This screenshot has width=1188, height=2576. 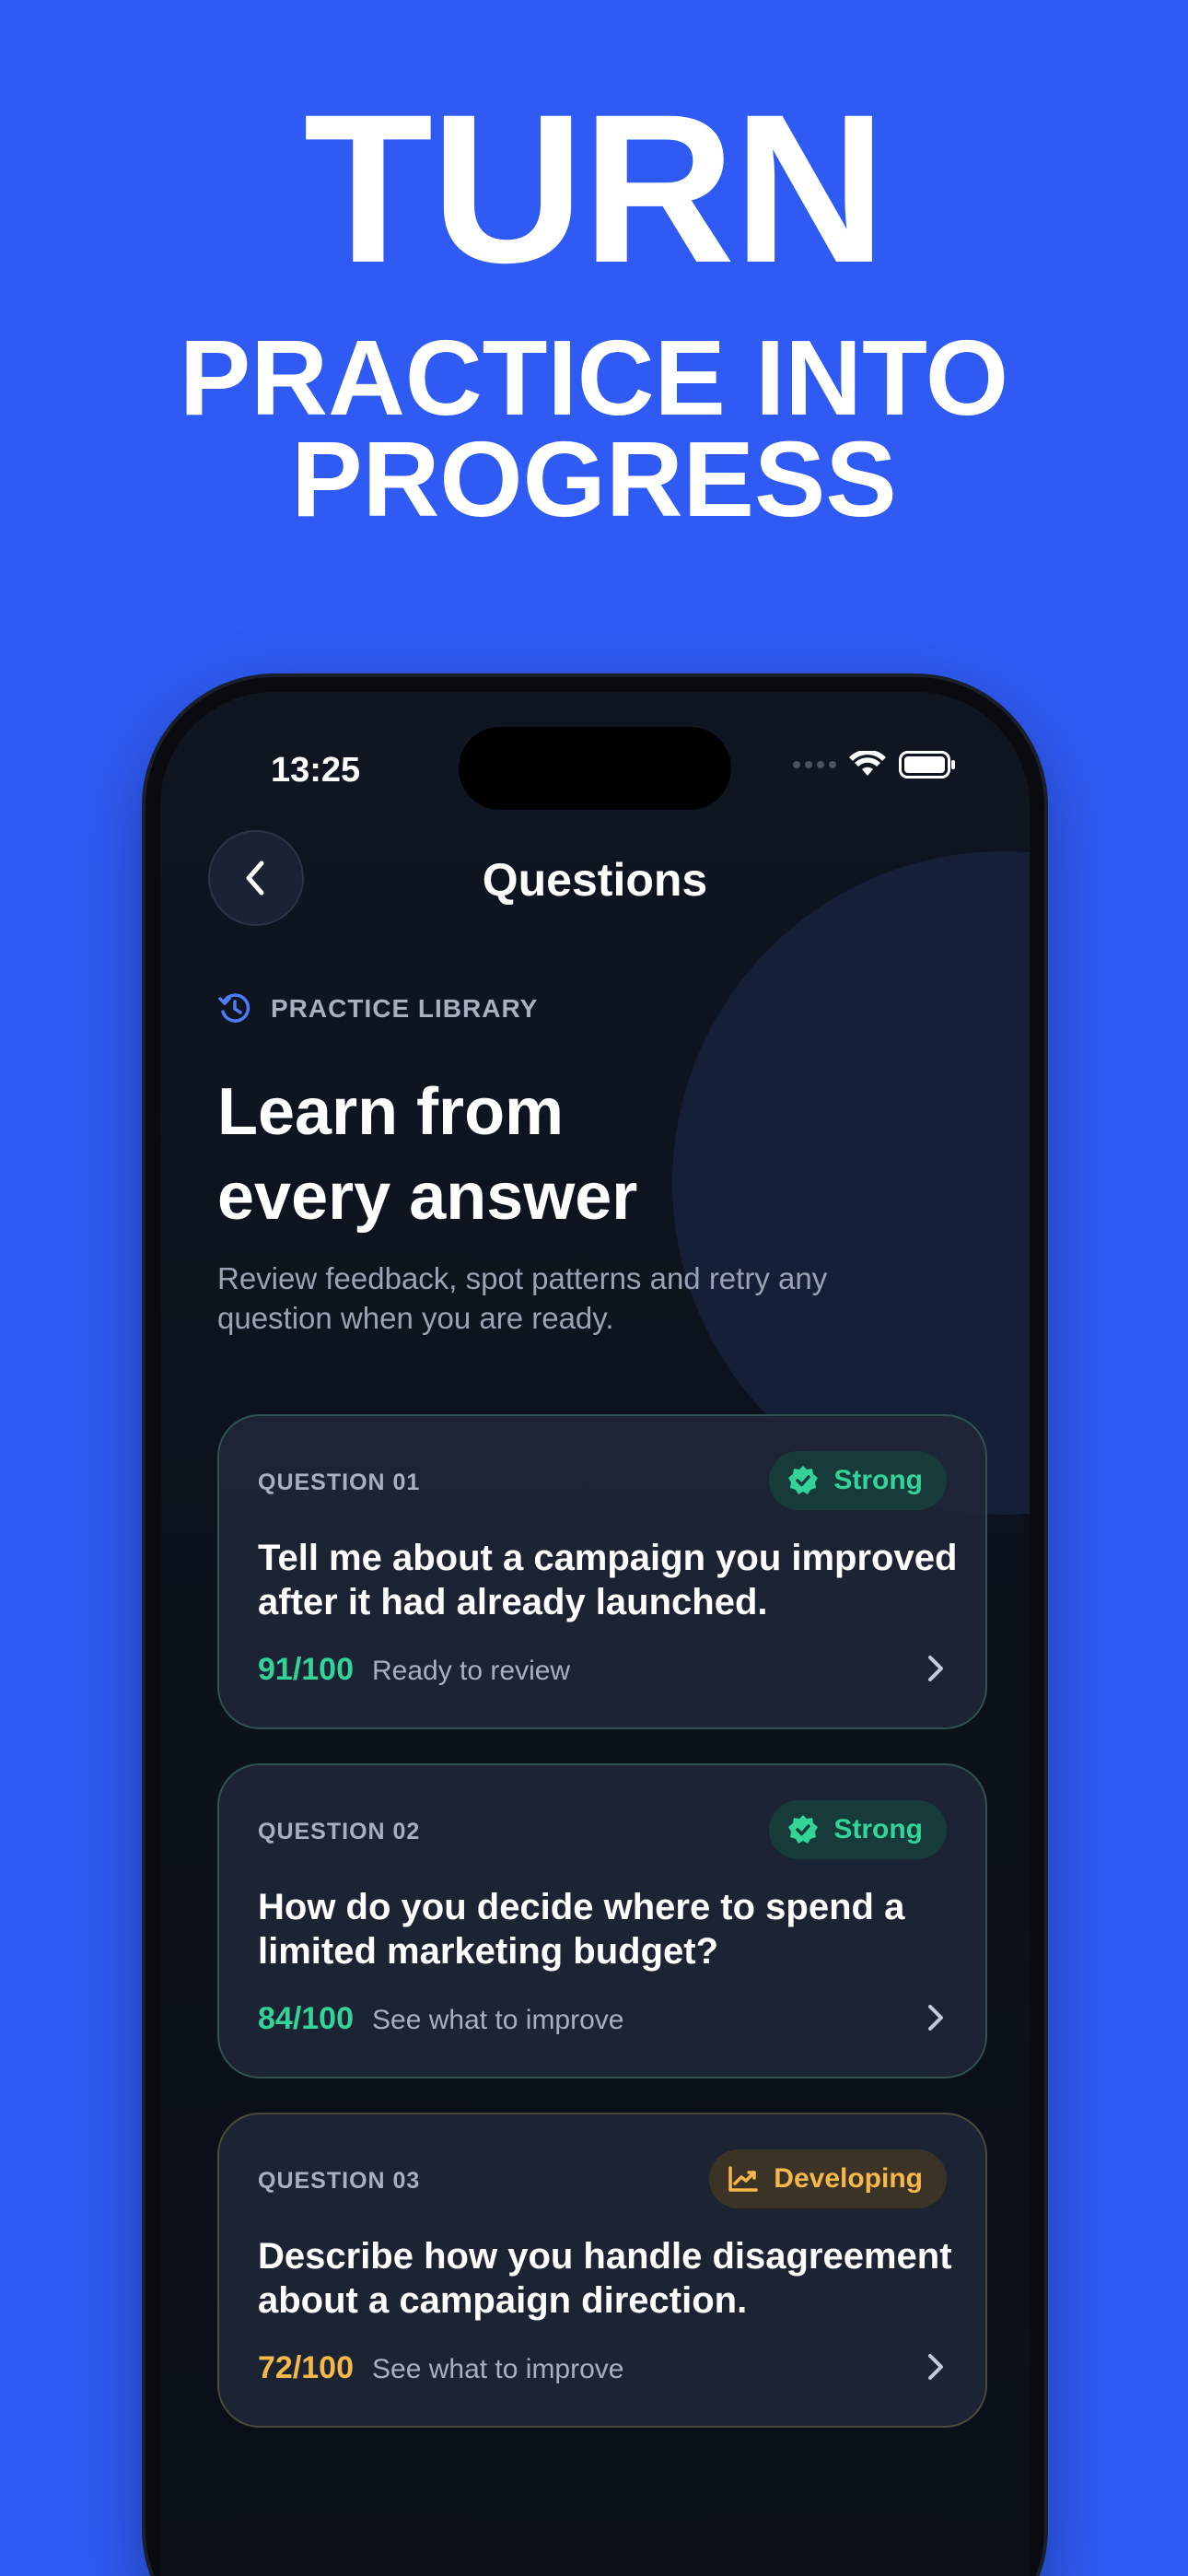 I want to click on hero-title-line-2: every answer, so click(x=427, y=1197).